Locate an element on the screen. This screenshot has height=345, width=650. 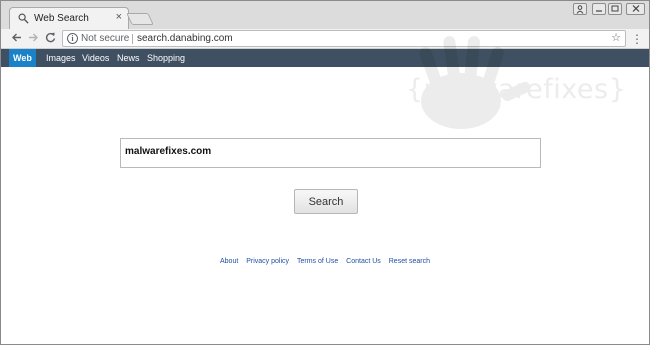
footer-link-contact-us: Contact Us is located at coordinates (363, 261).